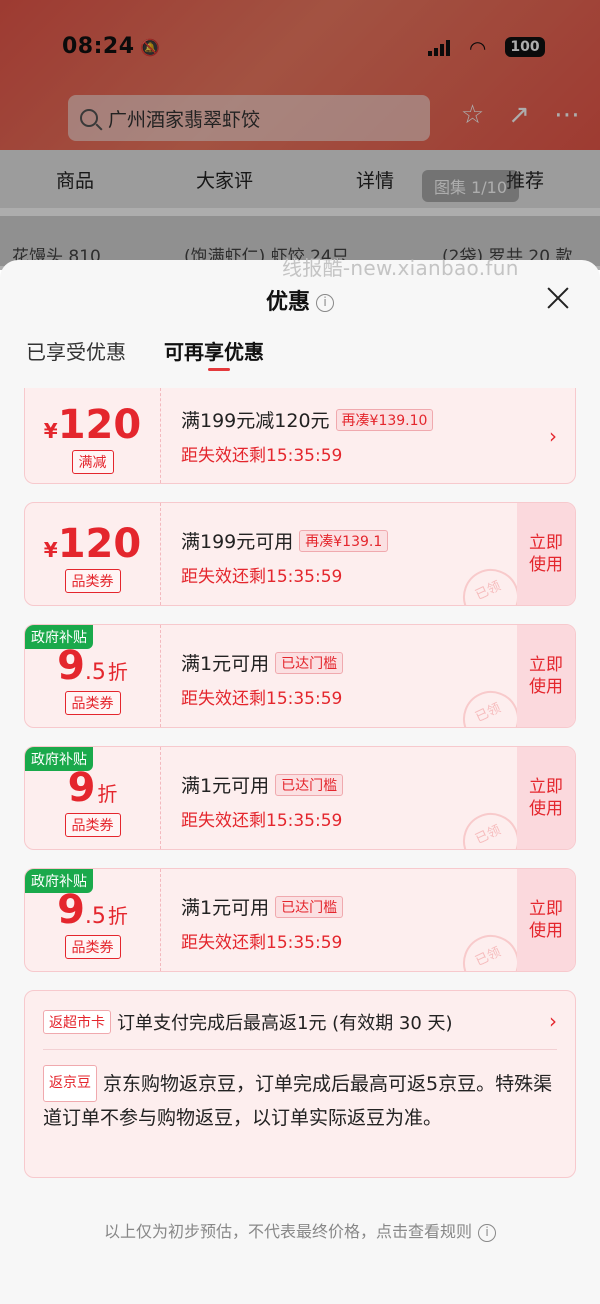 The width and height of the screenshot is (600, 1304). Describe the element at coordinates (300, 1049) in the screenshot. I see `divider` at that location.